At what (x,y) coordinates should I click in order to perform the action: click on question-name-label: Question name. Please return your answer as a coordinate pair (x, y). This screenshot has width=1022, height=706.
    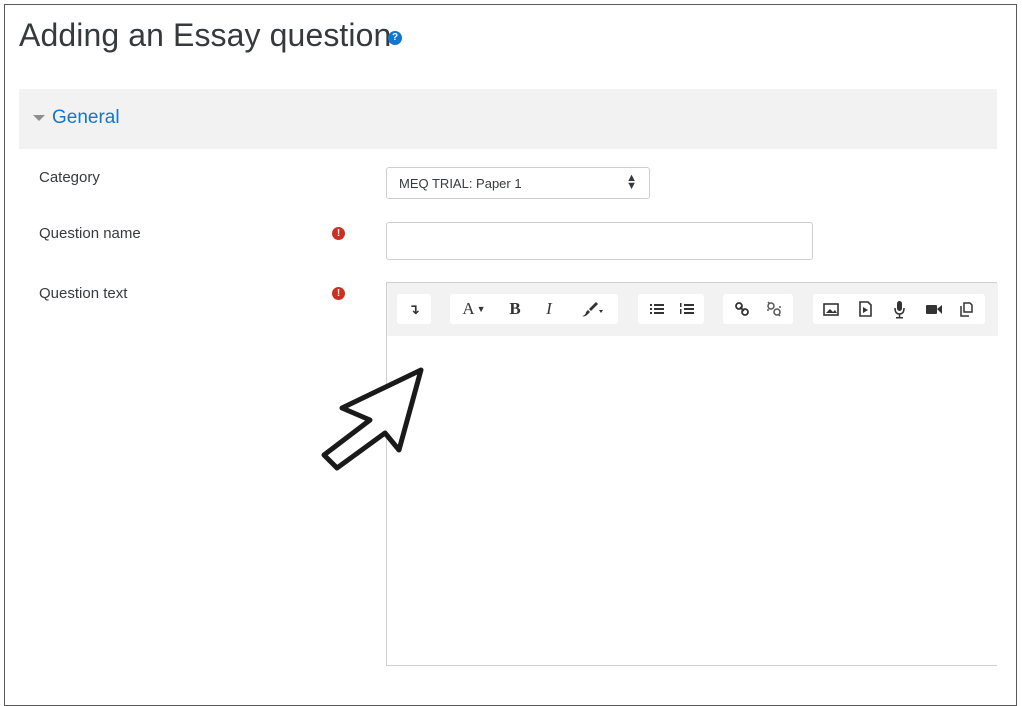
    Looking at the image, I should click on (90, 233).